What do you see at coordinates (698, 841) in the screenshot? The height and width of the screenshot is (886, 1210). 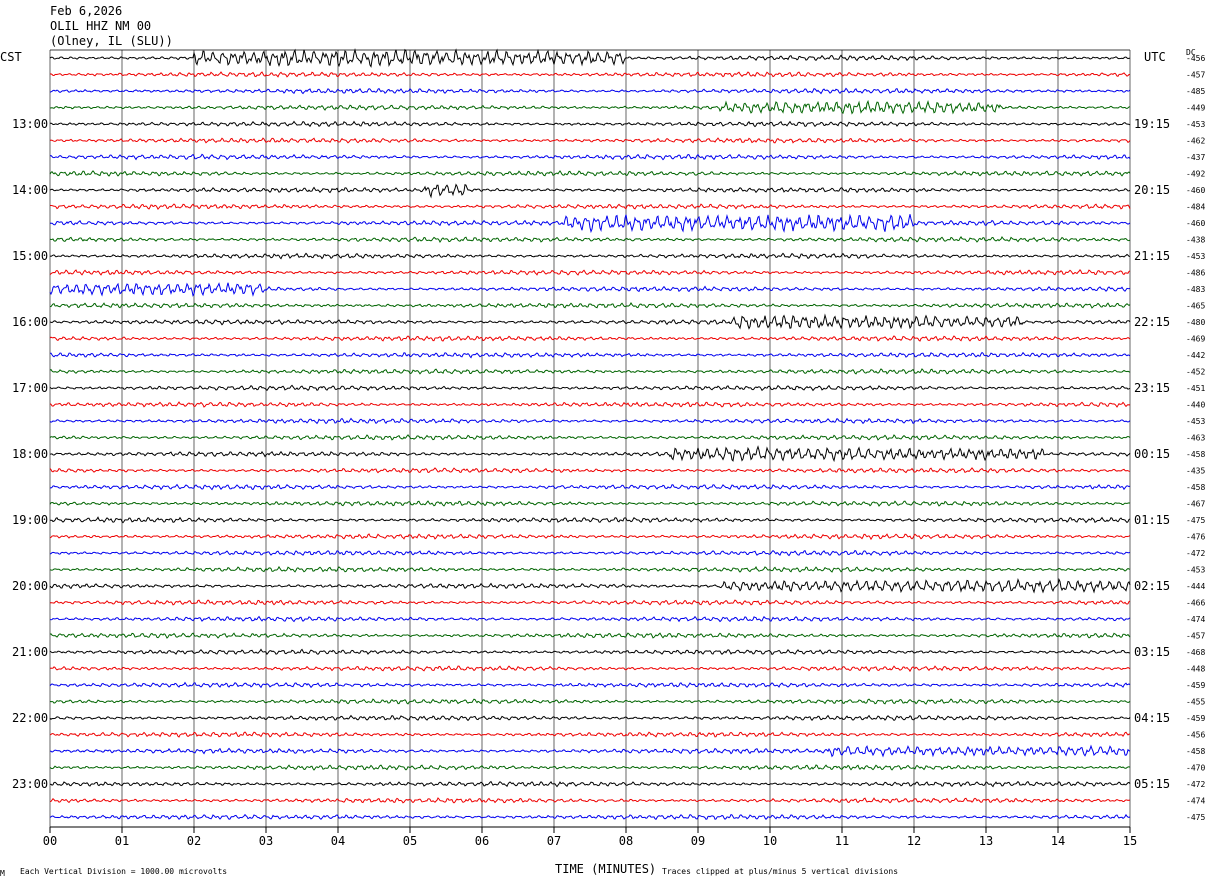 I see `x-tick-label: 09` at bounding box center [698, 841].